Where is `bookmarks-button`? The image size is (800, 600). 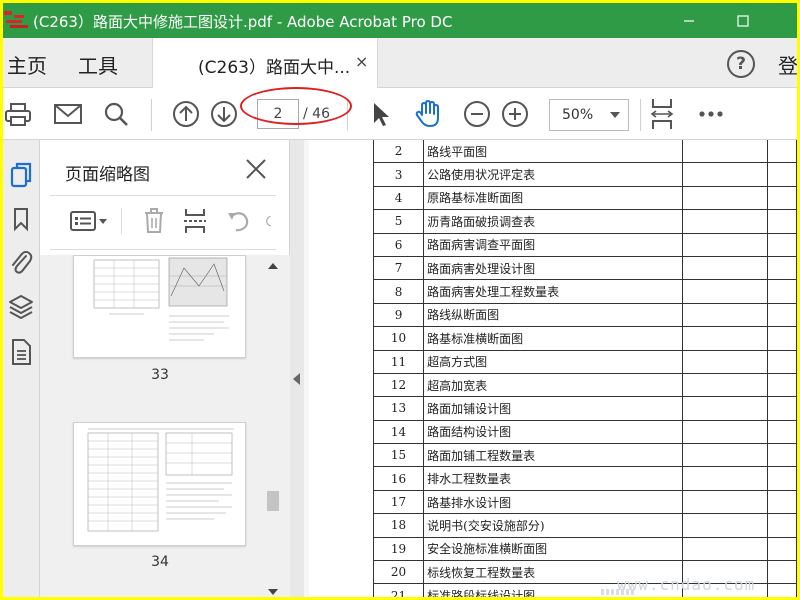 bookmarks-button is located at coordinates (21, 219).